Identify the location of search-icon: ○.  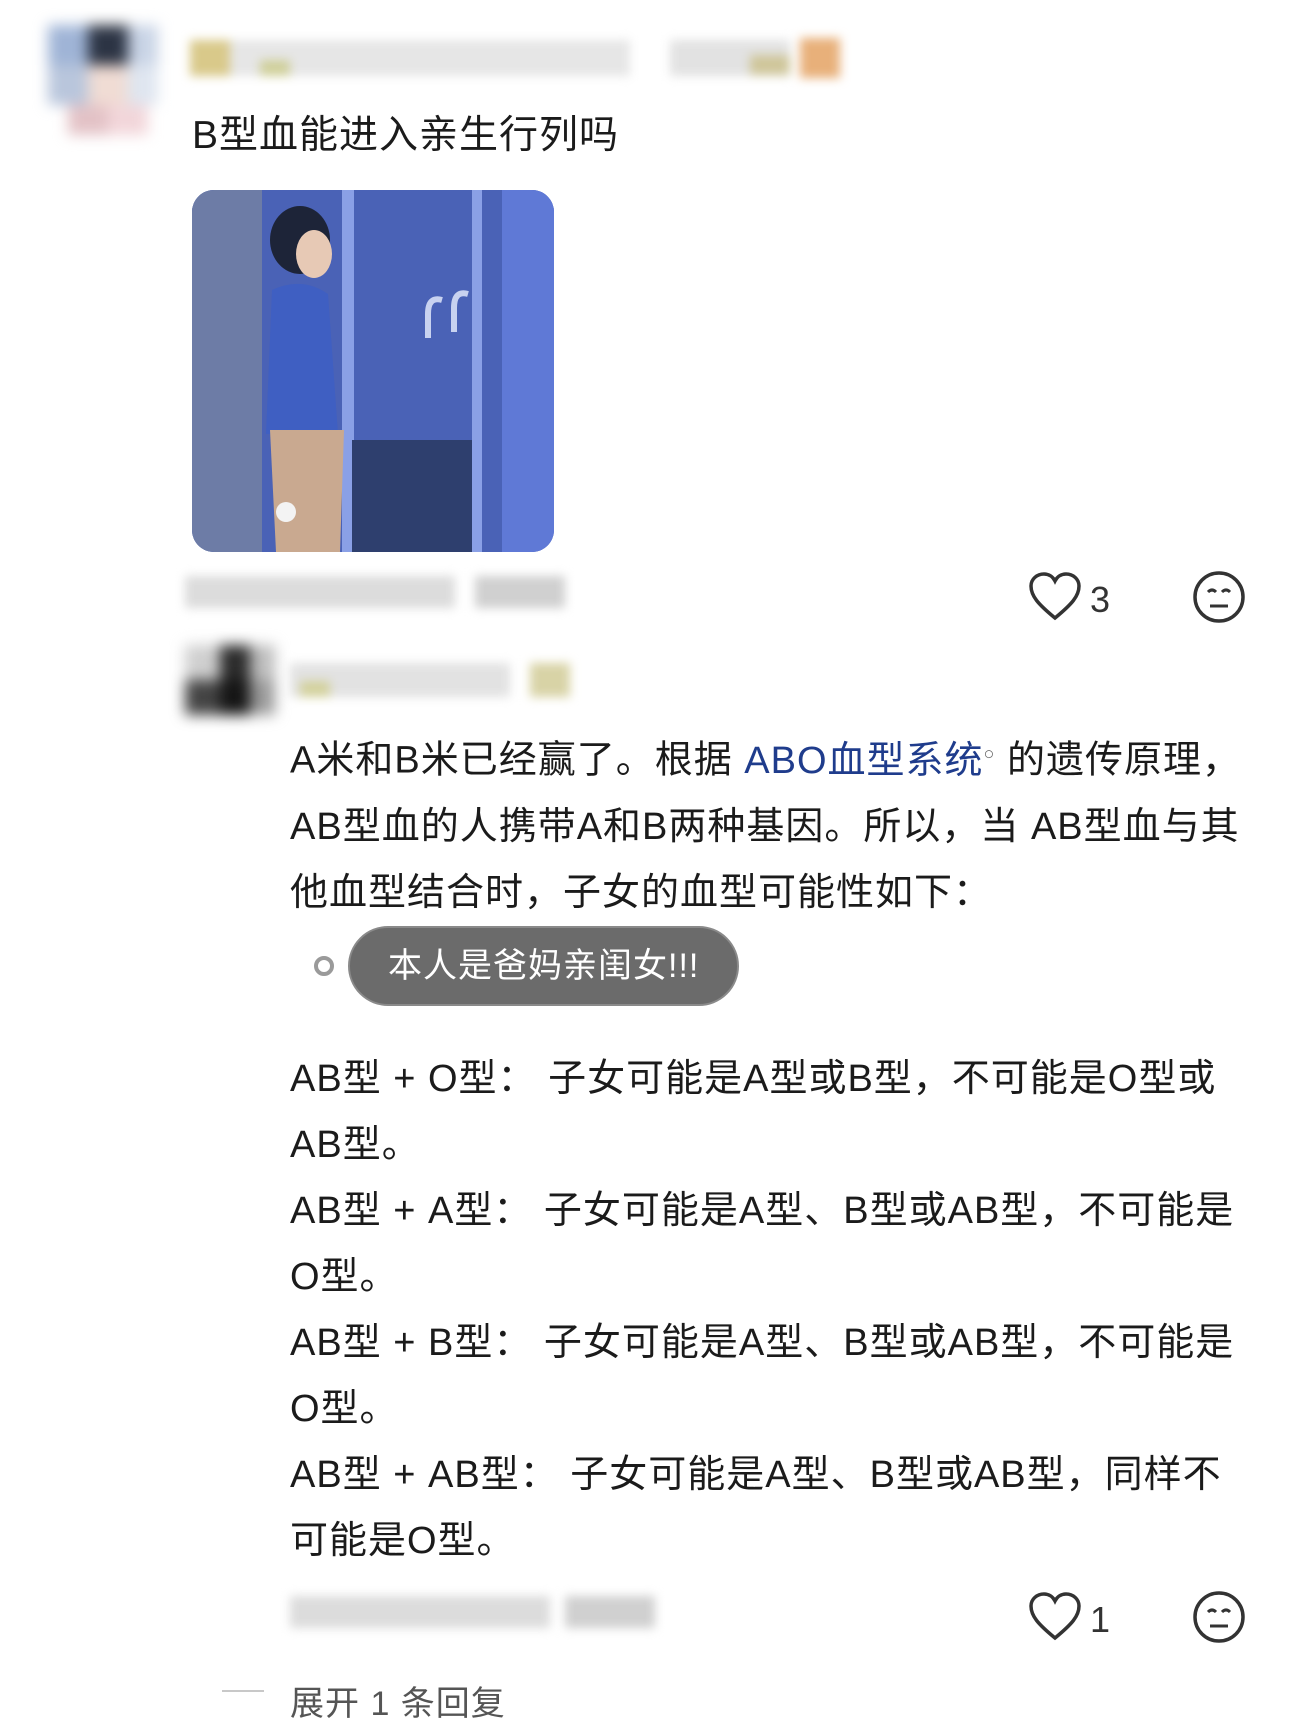
(989, 753).